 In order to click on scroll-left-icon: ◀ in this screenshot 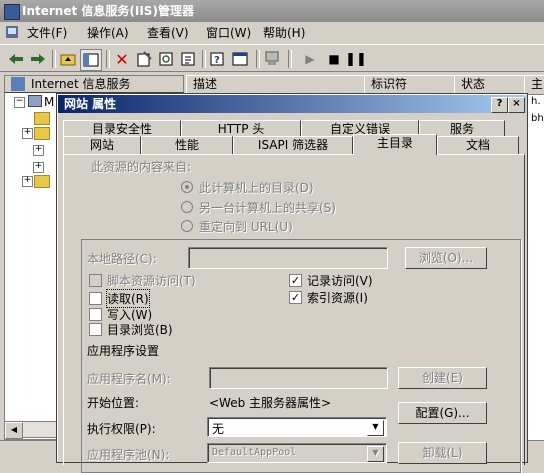, I will do `click(14, 430)`.